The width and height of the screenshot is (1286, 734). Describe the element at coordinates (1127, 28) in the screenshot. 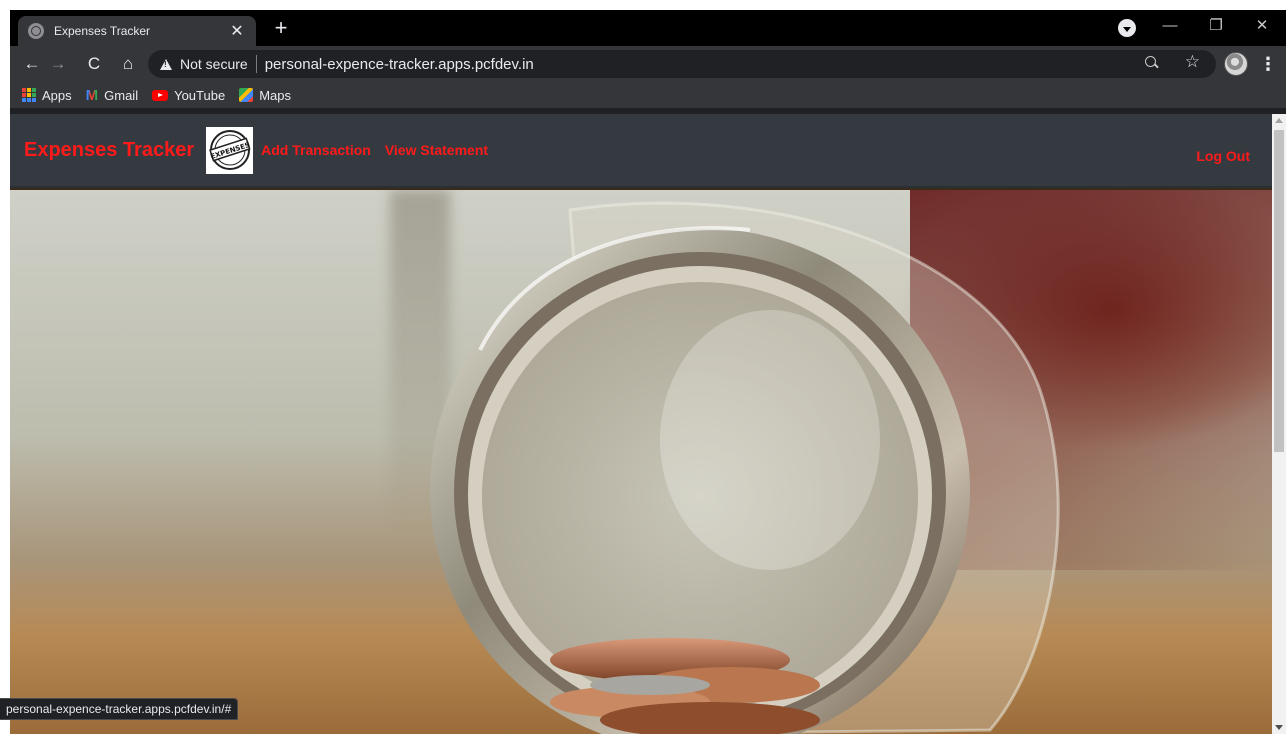

I see `tab-search-icon` at that location.